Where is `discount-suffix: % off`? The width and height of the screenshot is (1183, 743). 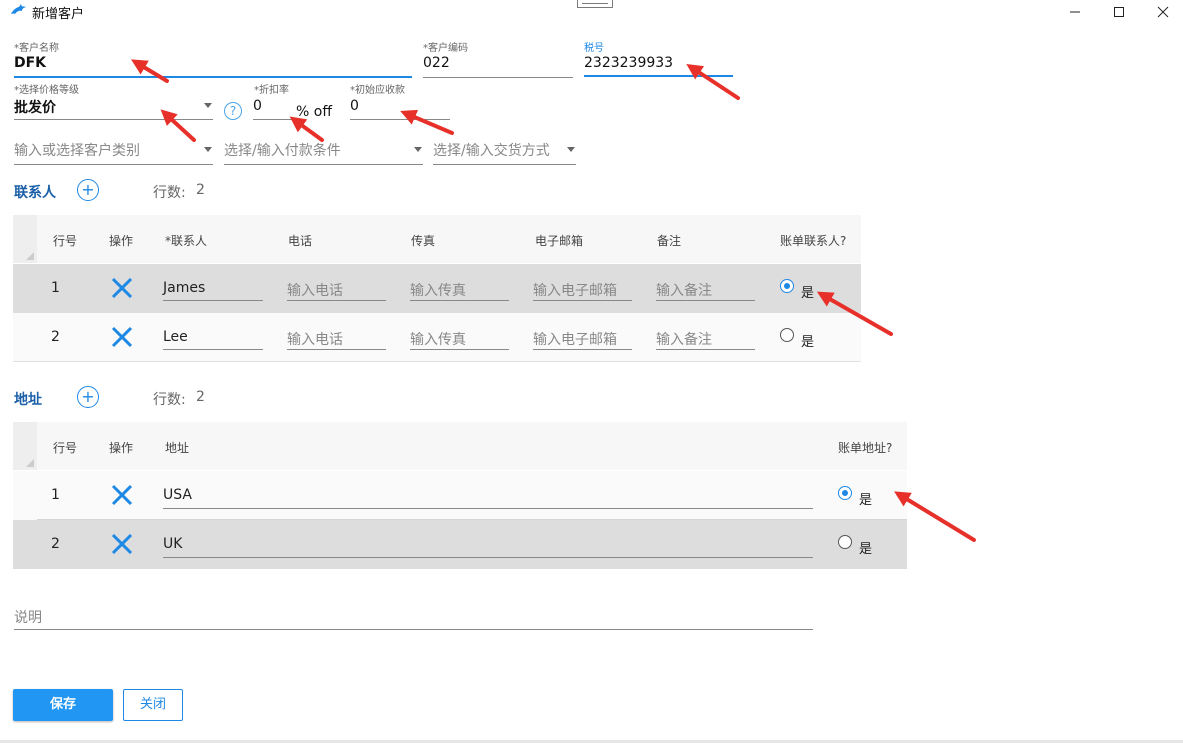
discount-suffix: % off is located at coordinates (314, 112).